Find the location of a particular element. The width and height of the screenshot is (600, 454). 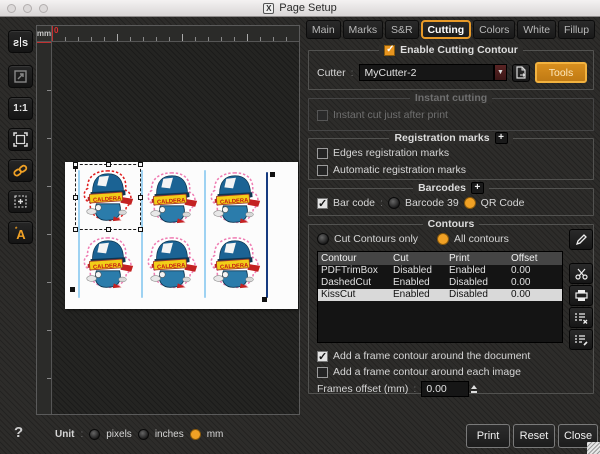

stepper-up-icon is located at coordinates (474, 387).